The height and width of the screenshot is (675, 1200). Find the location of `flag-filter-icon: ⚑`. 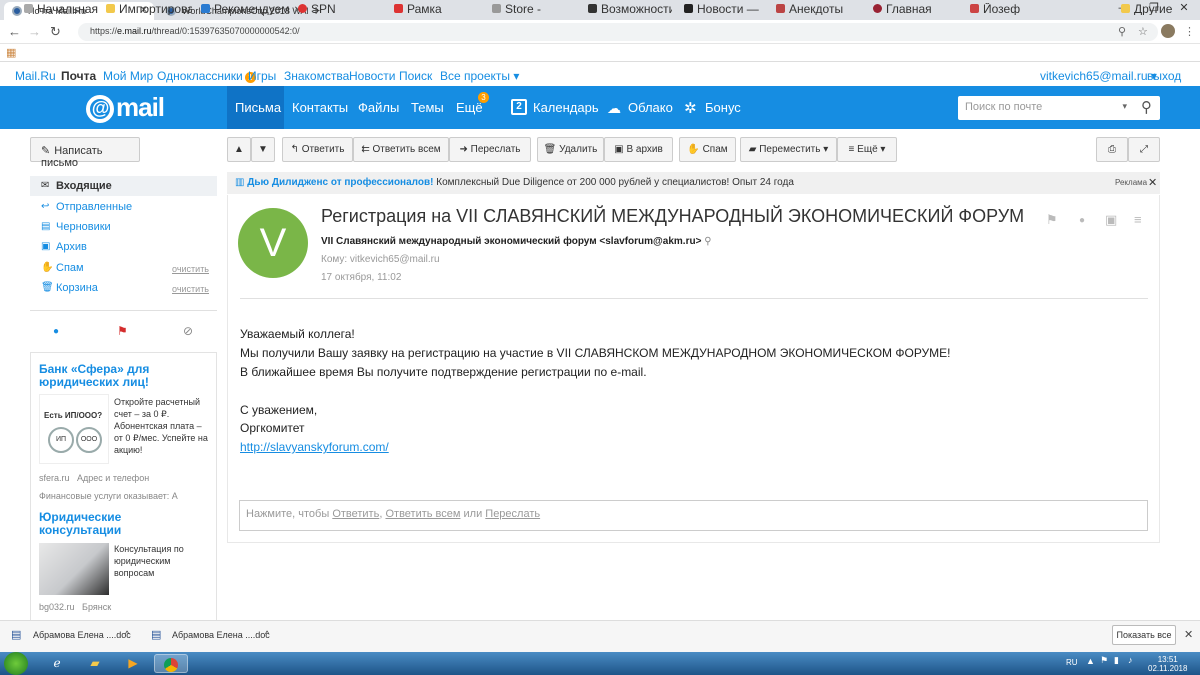

flag-filter-icon: ⚑ is located at coordinates (122, 331).